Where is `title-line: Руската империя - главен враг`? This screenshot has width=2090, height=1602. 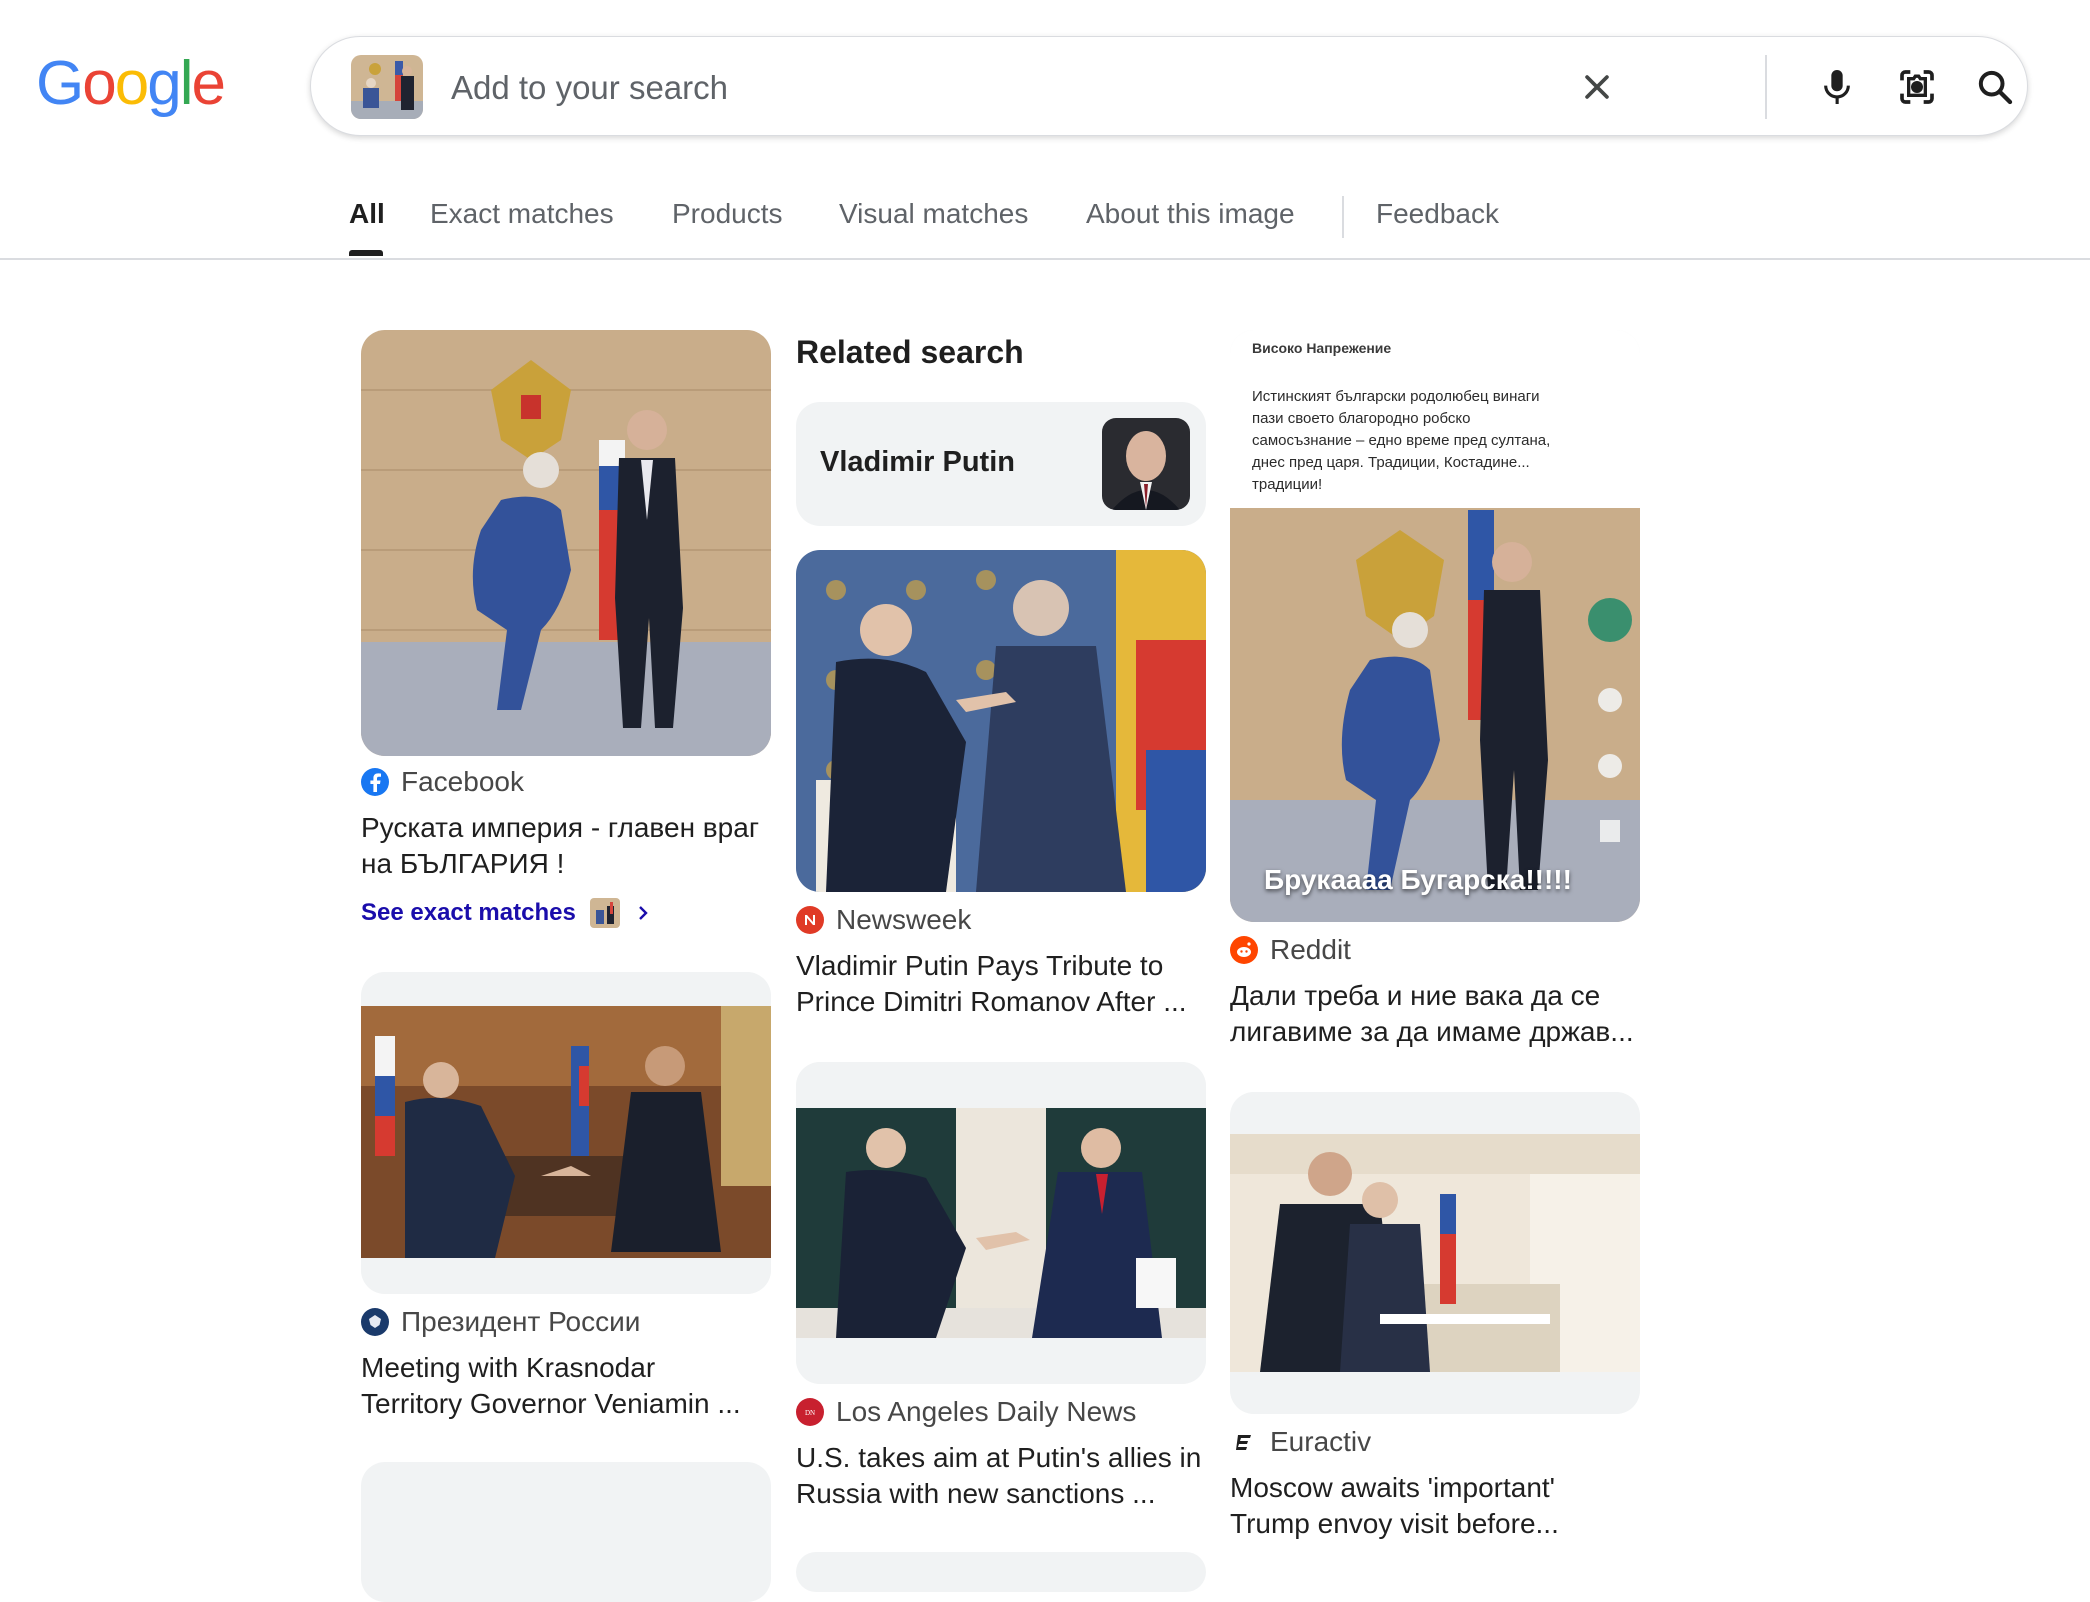
title-line: Руската империя - главен враг is located at coordinates (560, 827).